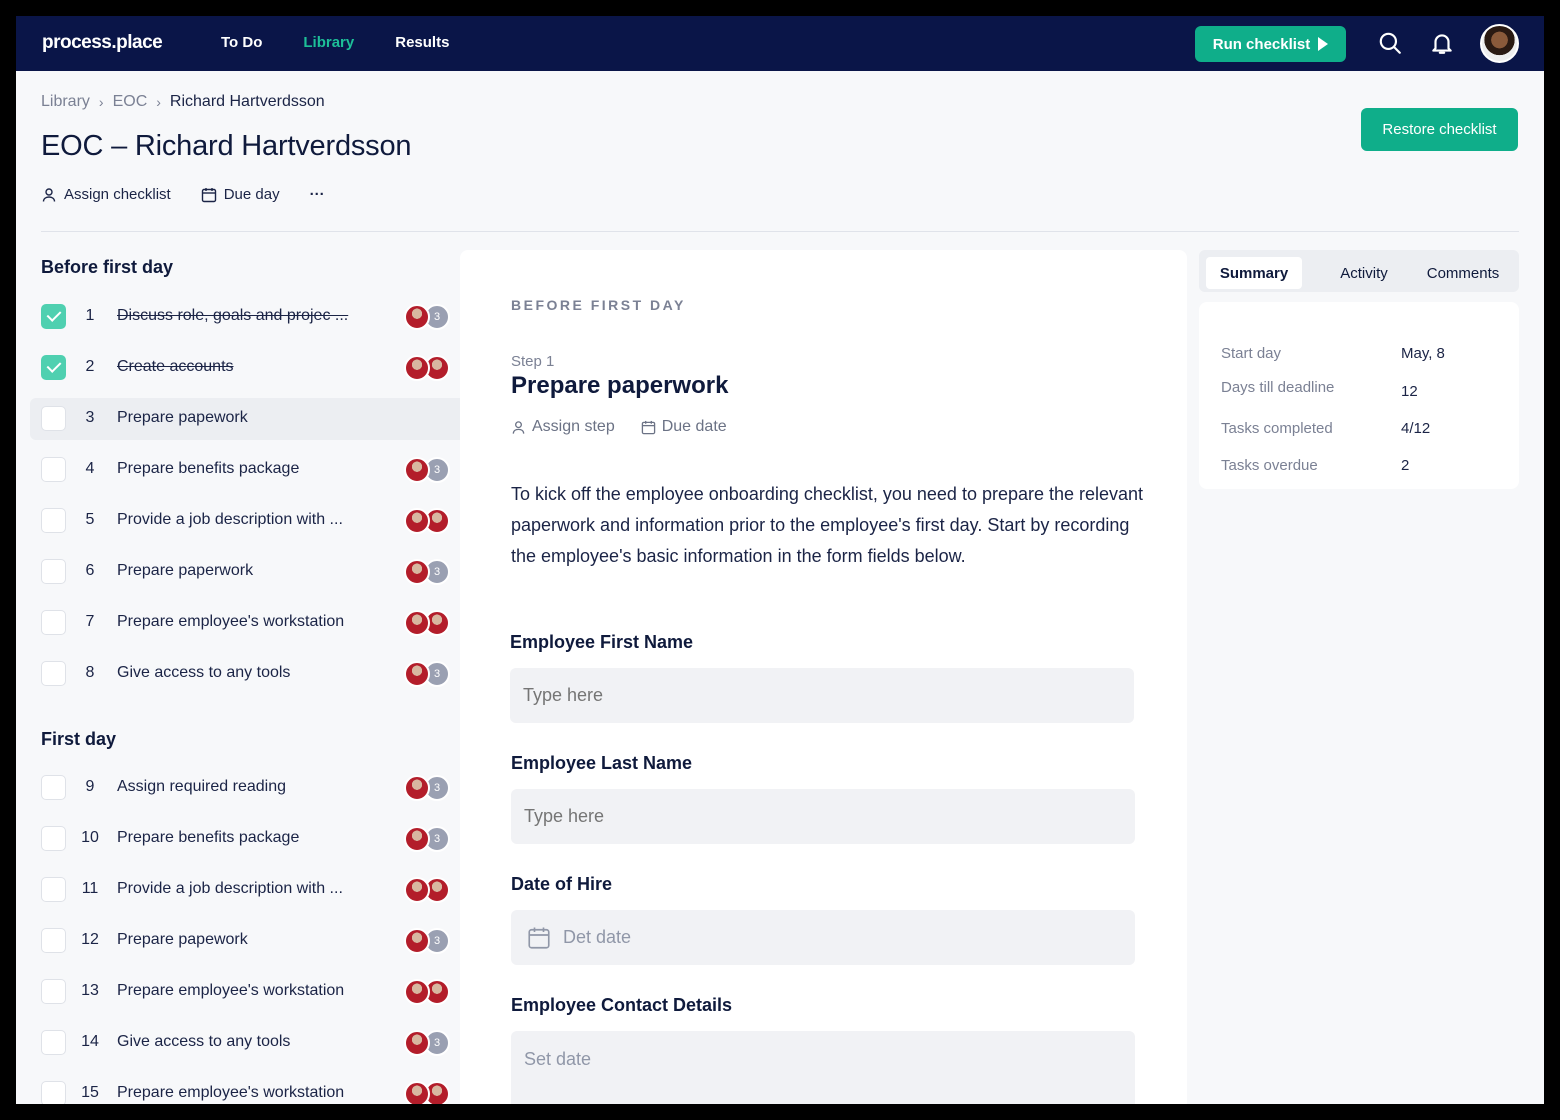 The width and height of the screenshot is (1560, 1120). What do you see at coordinates (1366, 465) in the screenshot?
I see `summary-row: Tasks overdue 2` at bounding box center [1366, 465].